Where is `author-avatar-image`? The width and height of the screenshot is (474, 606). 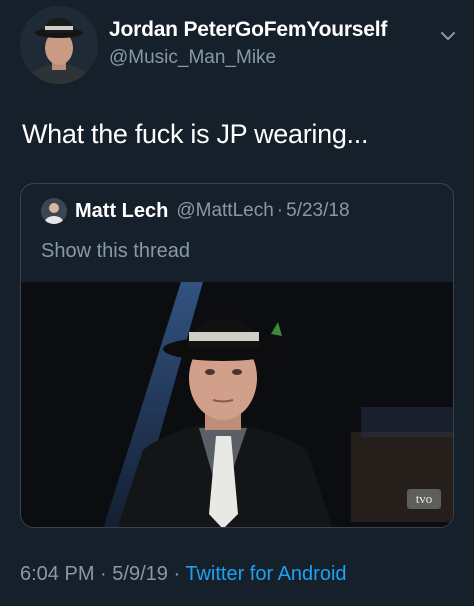 author-avatar-image is located at coordinates (59, 45).